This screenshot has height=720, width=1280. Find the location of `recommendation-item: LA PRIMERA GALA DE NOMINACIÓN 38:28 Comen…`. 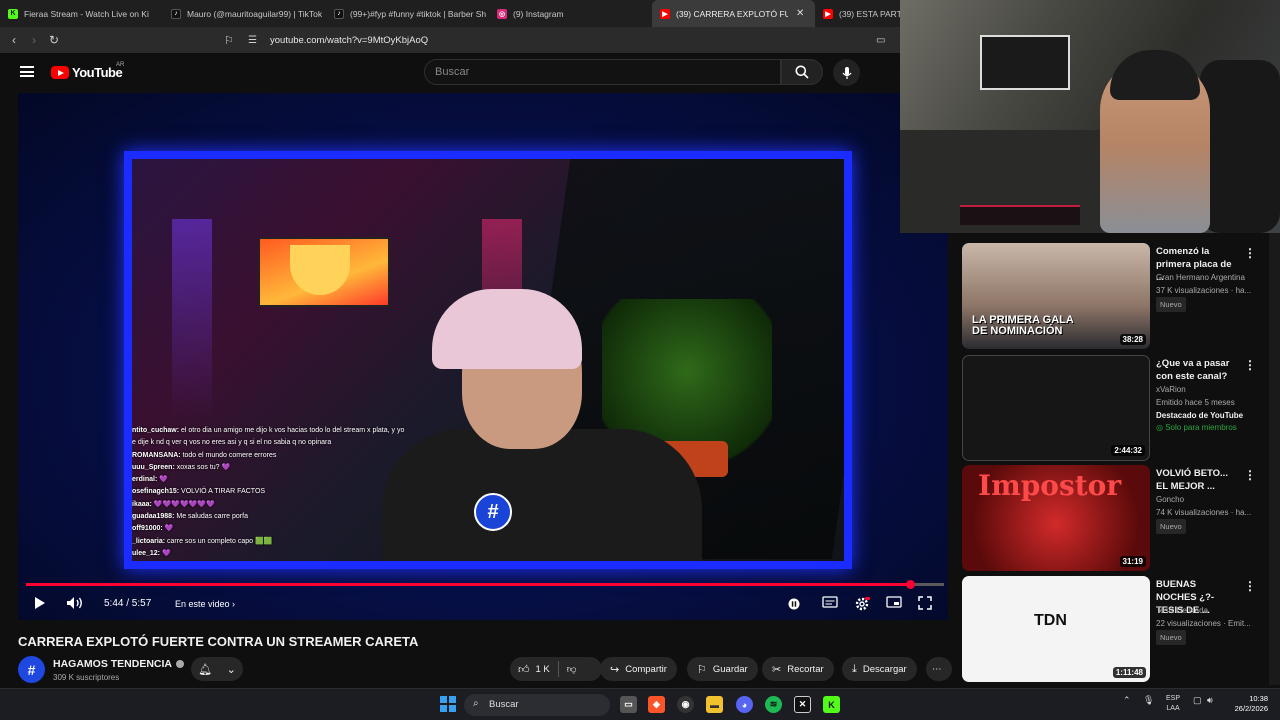

recommendation-item: LA PRIMERA GALA DE NOMINACIÓN 38:28 Comen… is located at coordinates (1121, 296).